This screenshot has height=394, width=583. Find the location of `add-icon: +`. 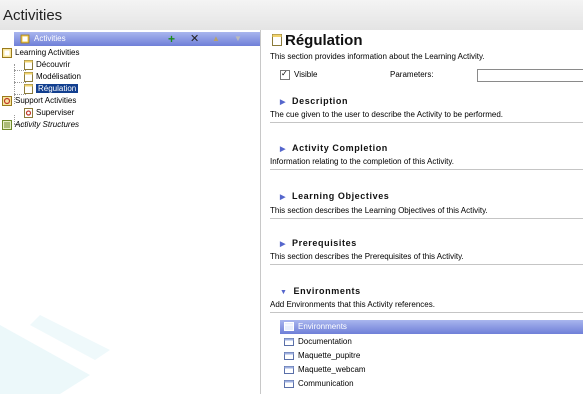

add-icon: + is located at coordinates (171, 39).